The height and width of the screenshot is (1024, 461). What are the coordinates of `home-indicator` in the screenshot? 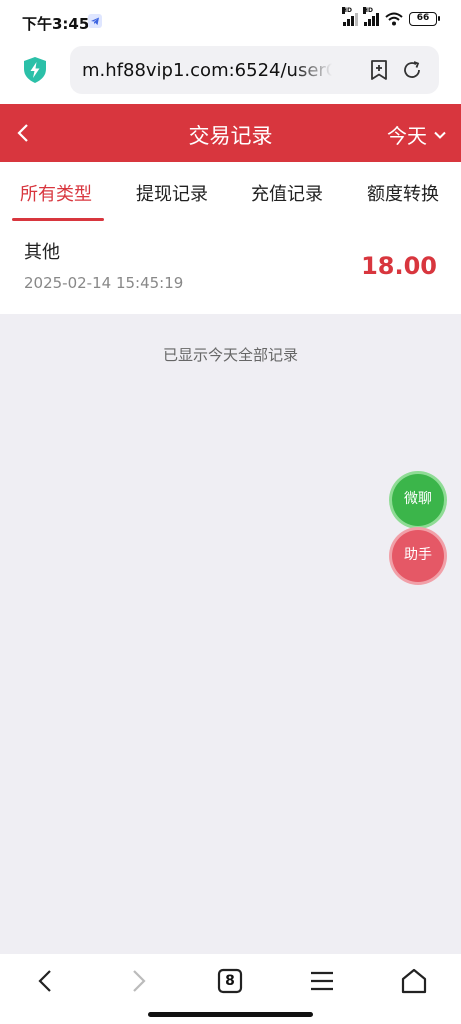 It's located at (230, 1014).